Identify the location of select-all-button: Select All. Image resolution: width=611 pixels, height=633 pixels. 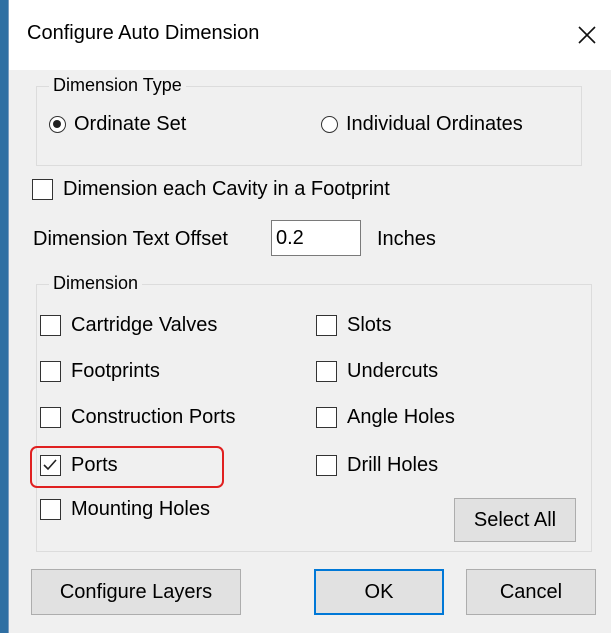
(515, 520).